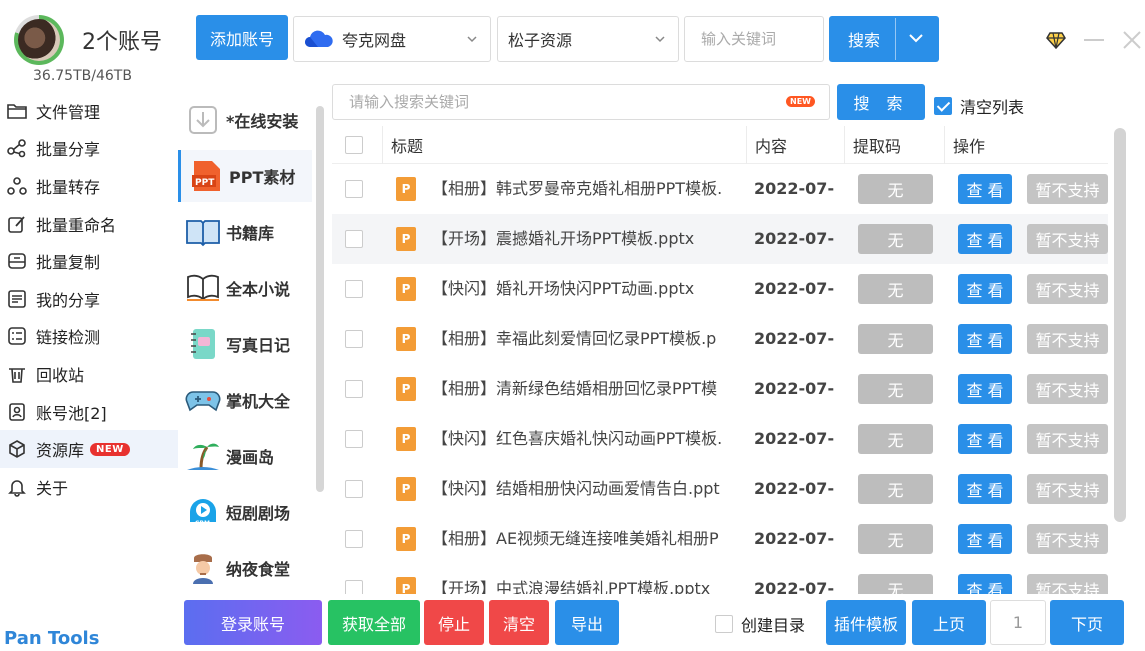  I want to click on category-scrollbar, so click(320, 299).